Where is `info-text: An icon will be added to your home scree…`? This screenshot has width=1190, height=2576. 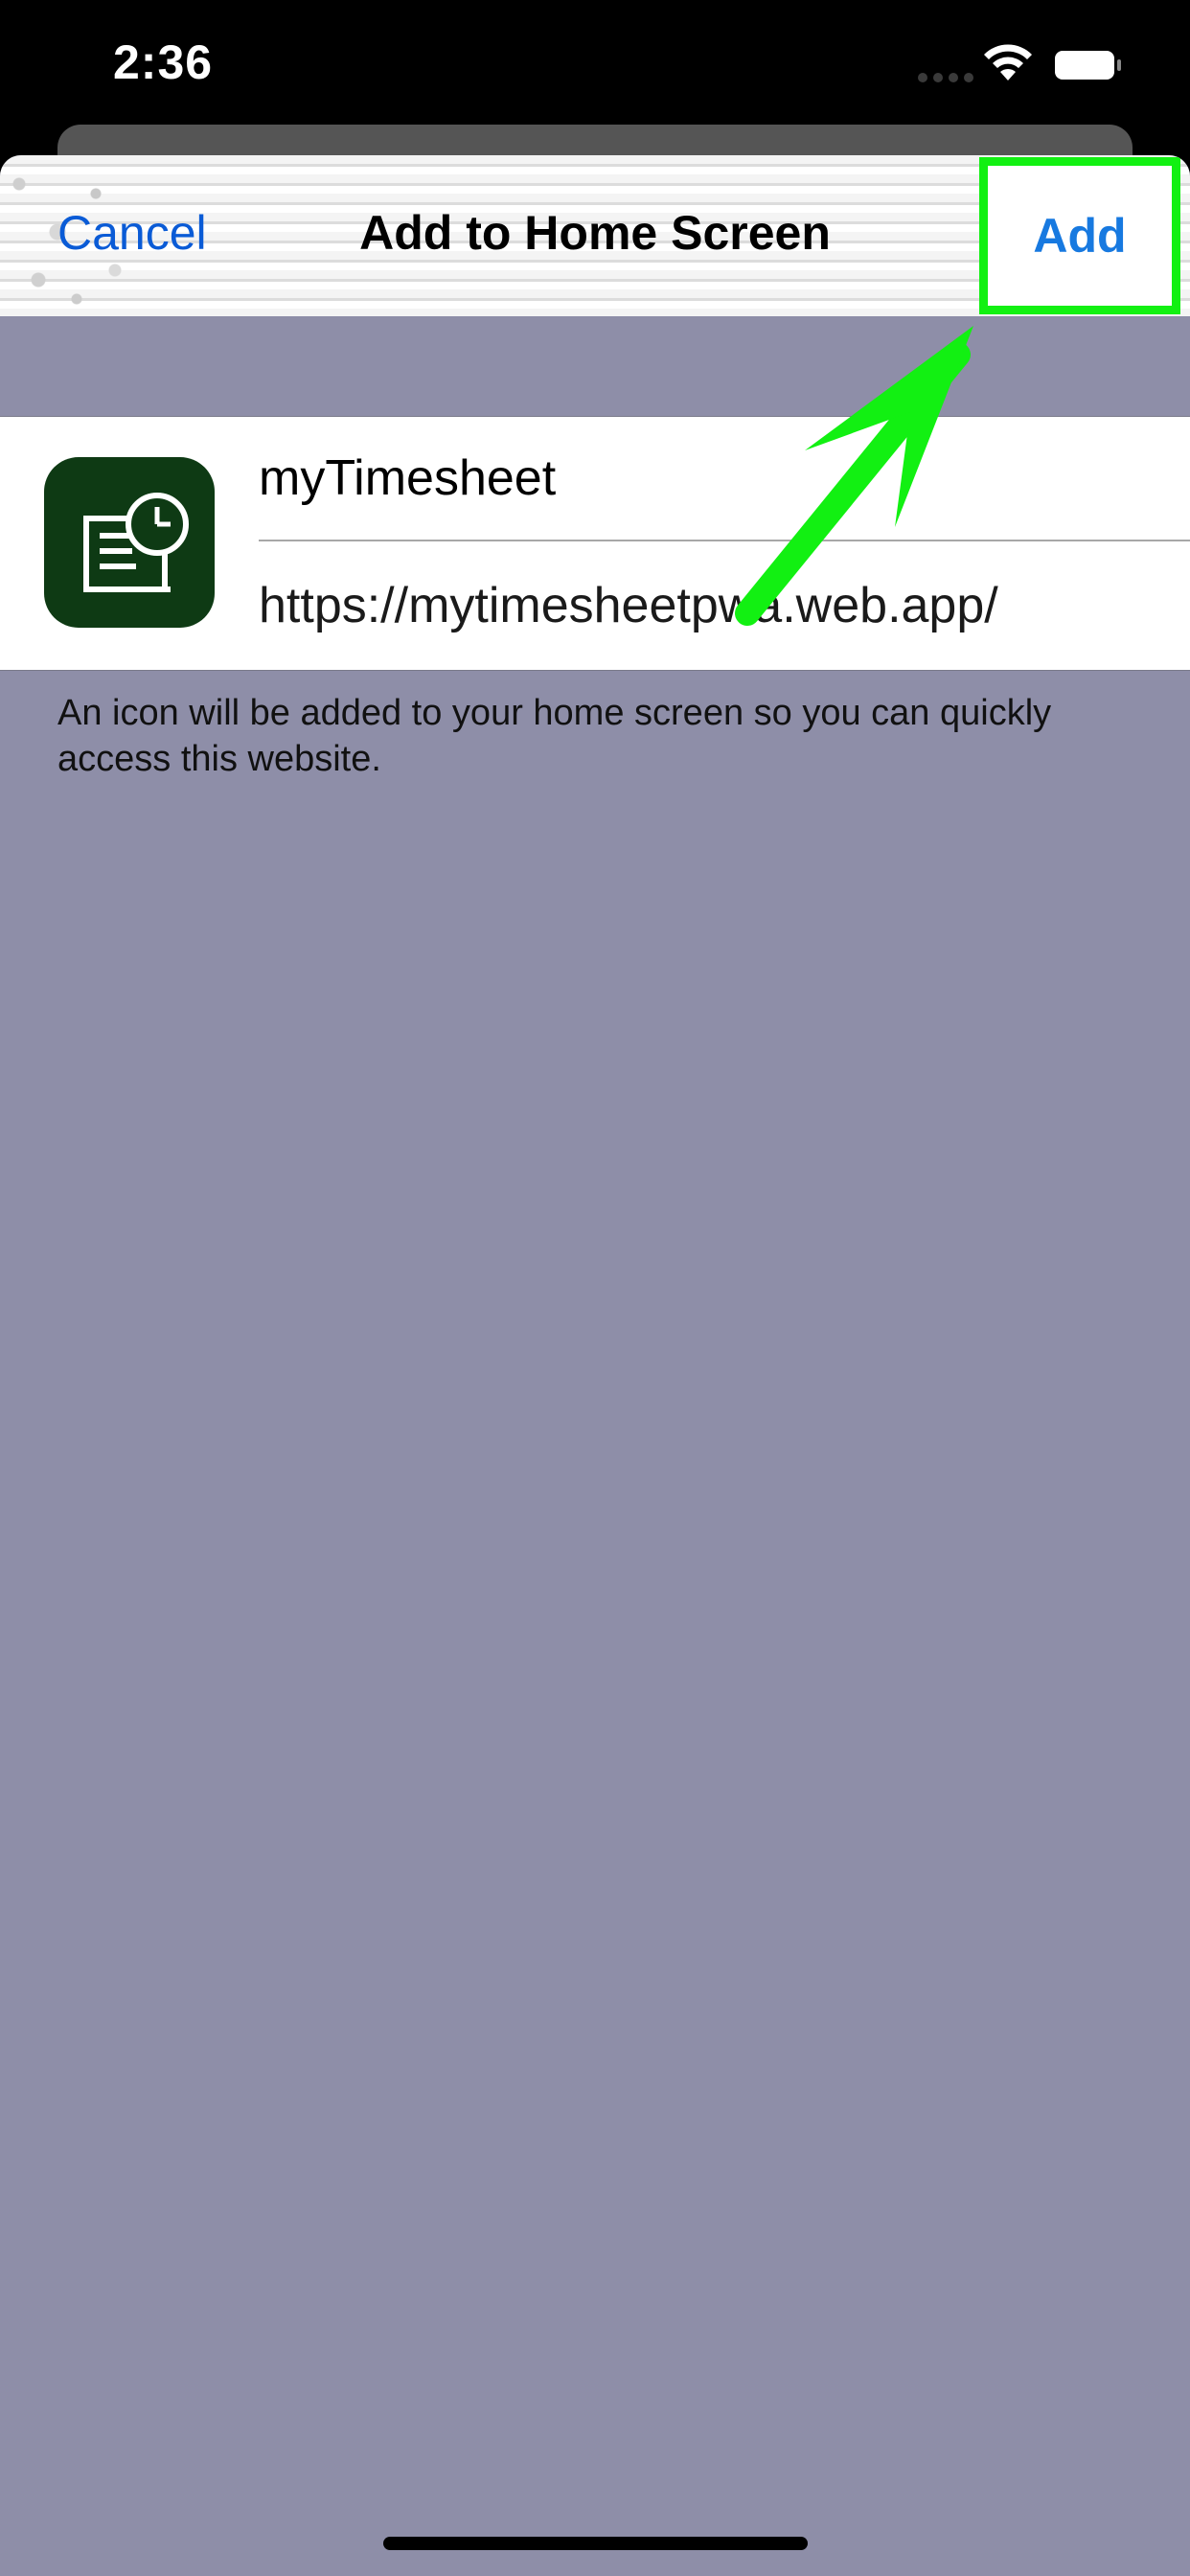
info-text: An icon will be added to your home scree… is located at coordinates (555, 736).